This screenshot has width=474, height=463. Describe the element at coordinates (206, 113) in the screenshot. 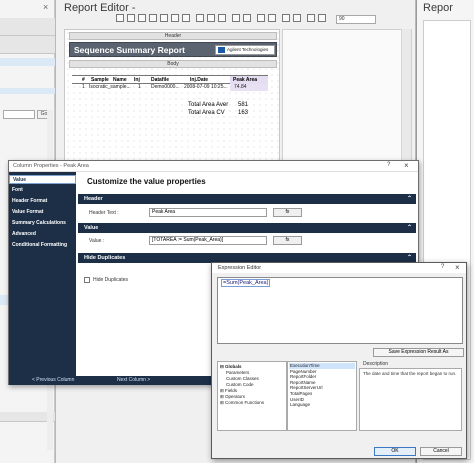

I see `total-area-cv-label: Total Area CV` at that location.